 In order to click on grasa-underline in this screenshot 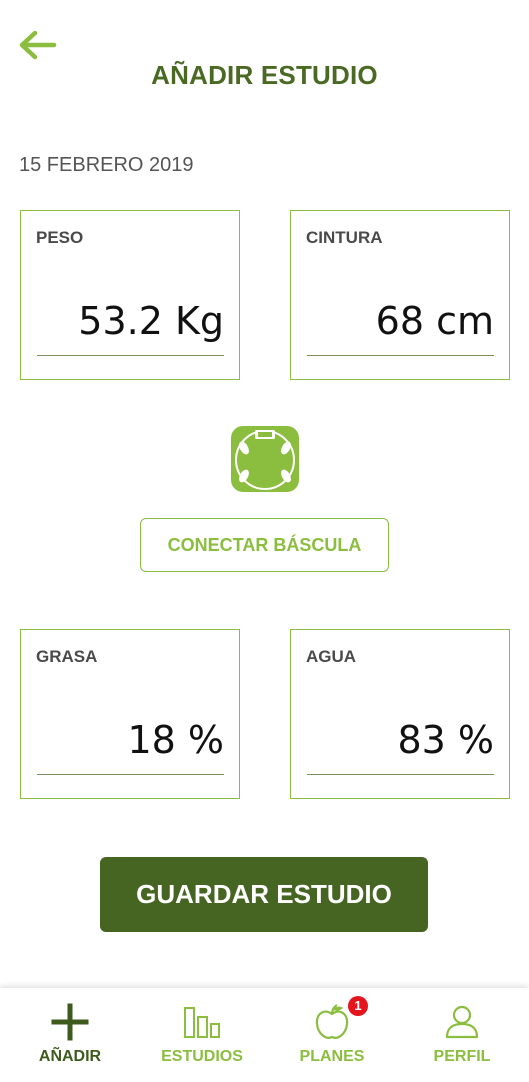, I will do `click(130, 774)`.